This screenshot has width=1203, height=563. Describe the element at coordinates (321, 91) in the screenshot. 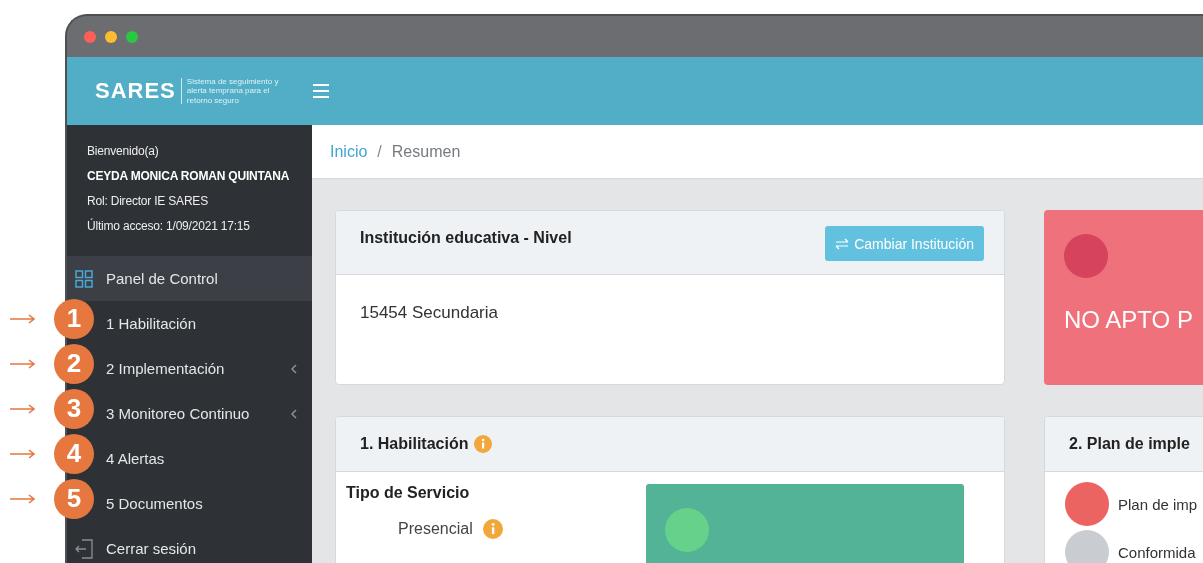

I see `menu-icon` at that location.